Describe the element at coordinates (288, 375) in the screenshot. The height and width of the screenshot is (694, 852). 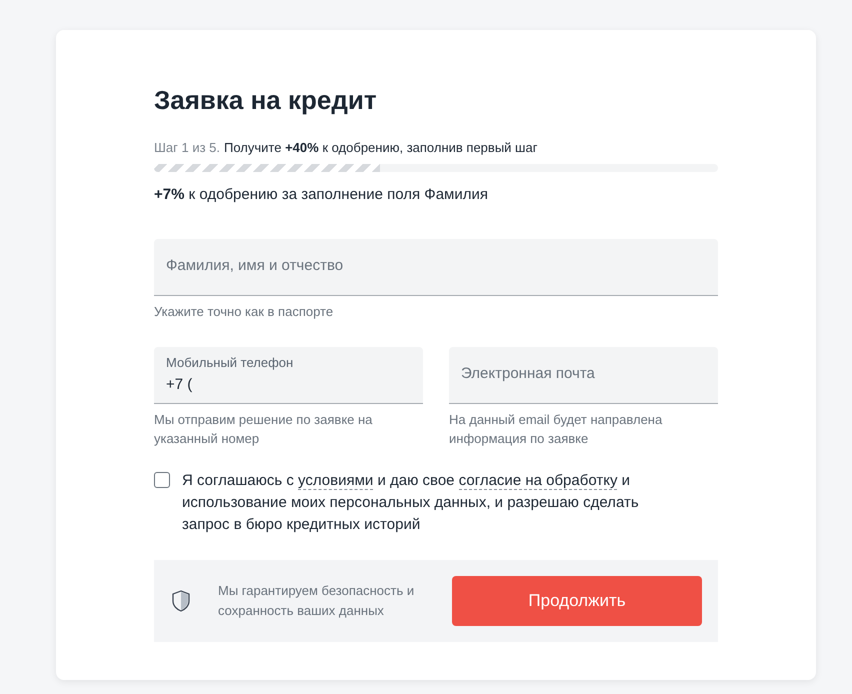
I see `text-field: Мобильный телефон +7 (` at that location.